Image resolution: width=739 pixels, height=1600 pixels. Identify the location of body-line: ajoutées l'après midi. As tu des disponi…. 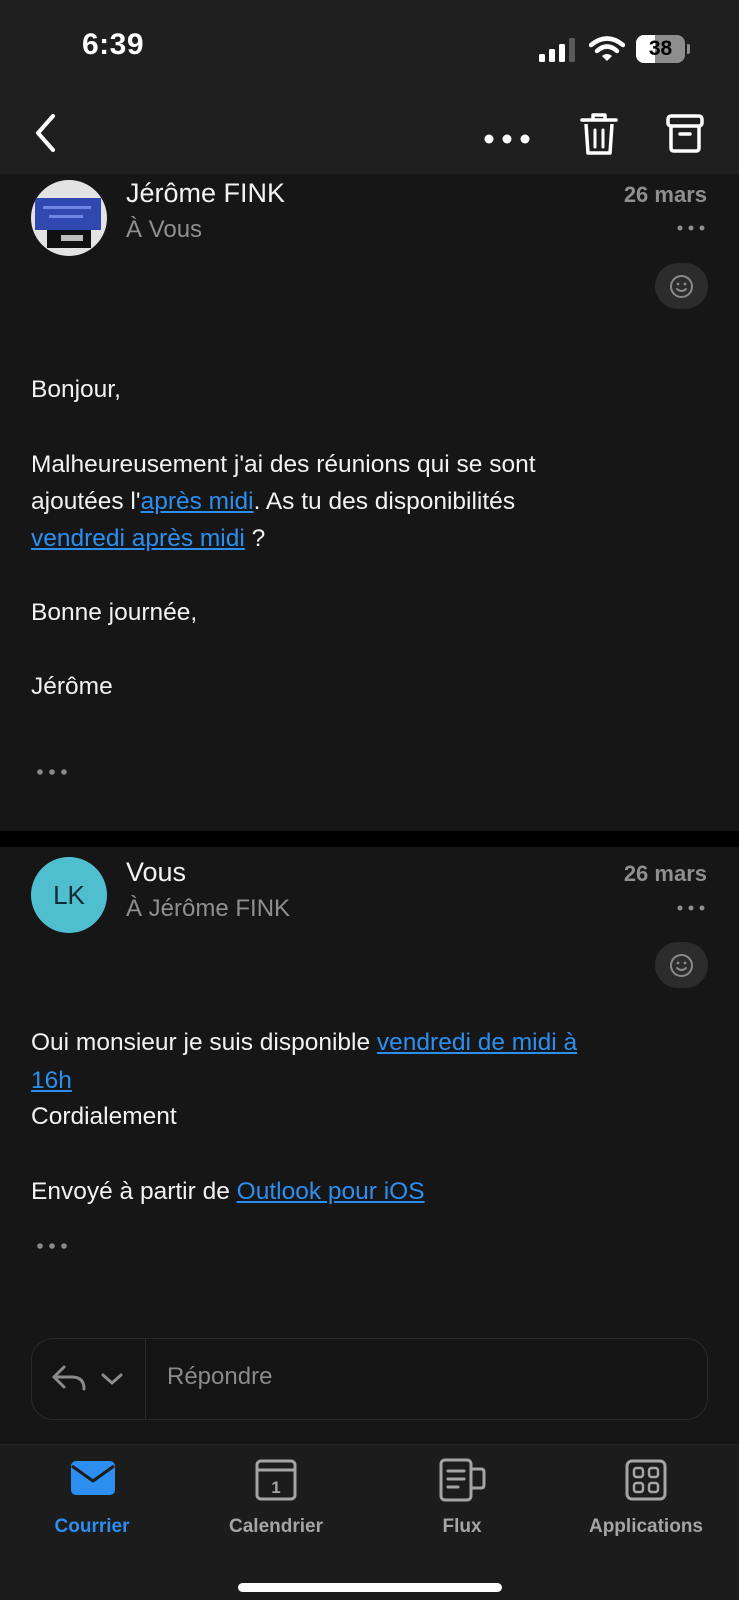
(273, 502).